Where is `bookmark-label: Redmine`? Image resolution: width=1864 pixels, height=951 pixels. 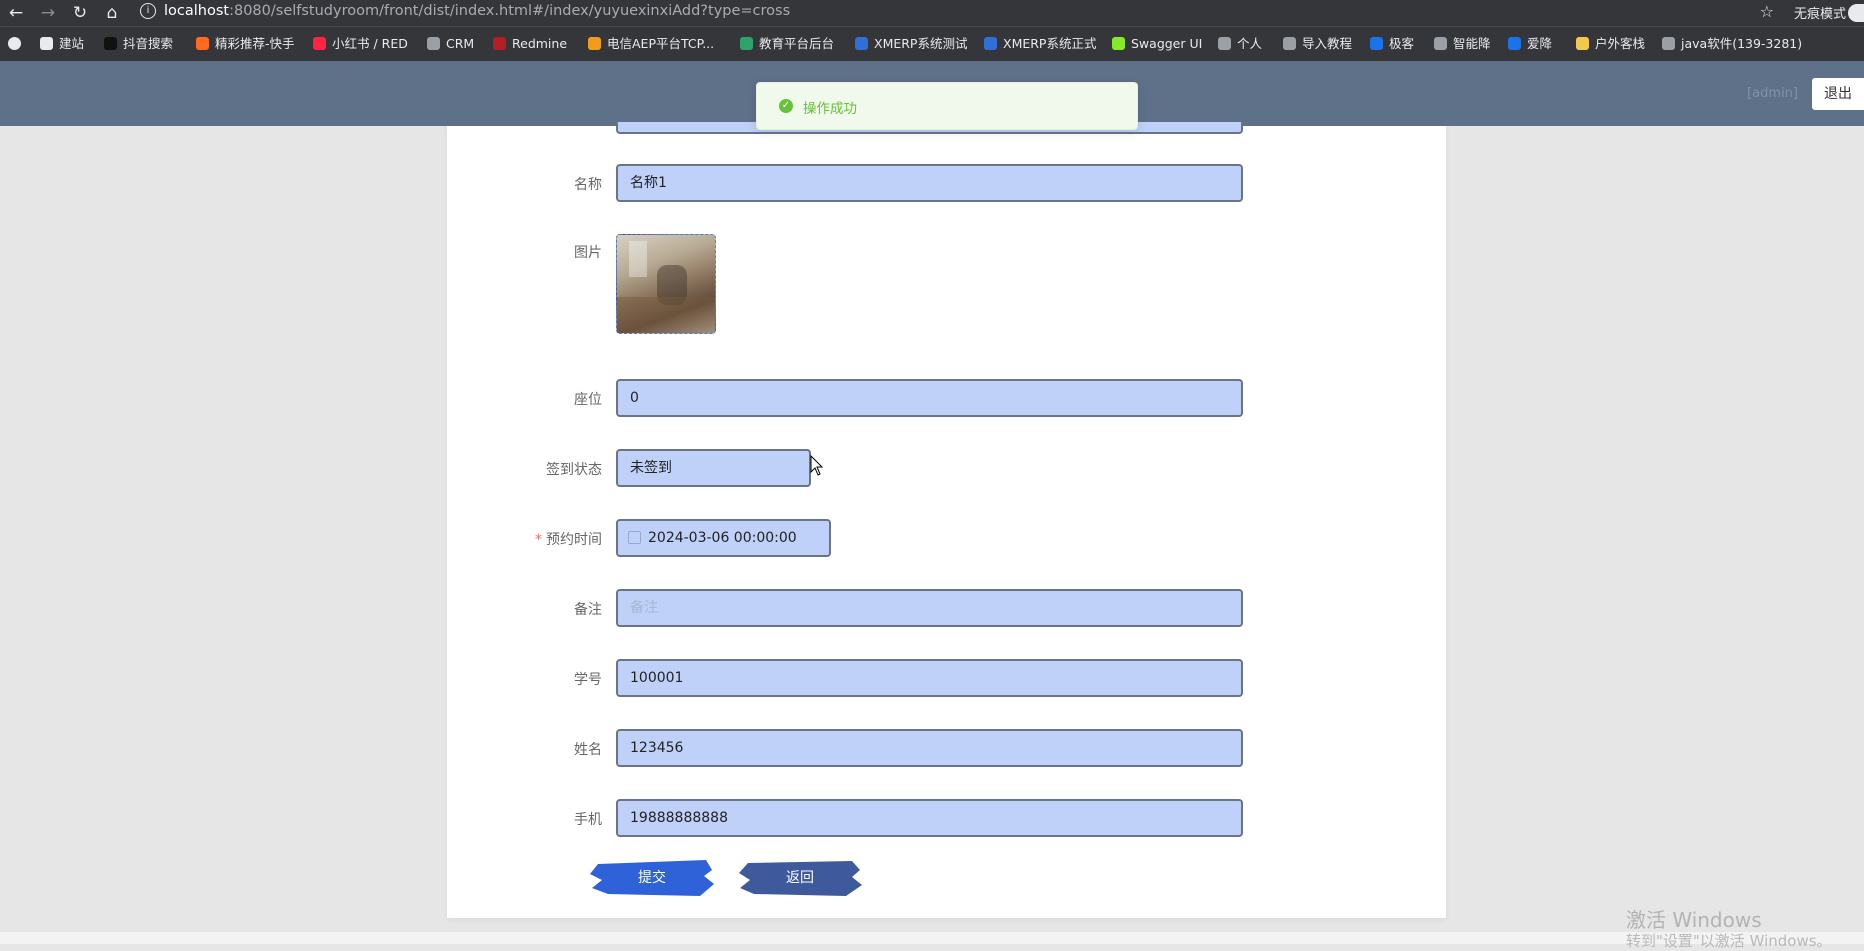
bookmark-label: Redmine is located at coordinates (540, 43).